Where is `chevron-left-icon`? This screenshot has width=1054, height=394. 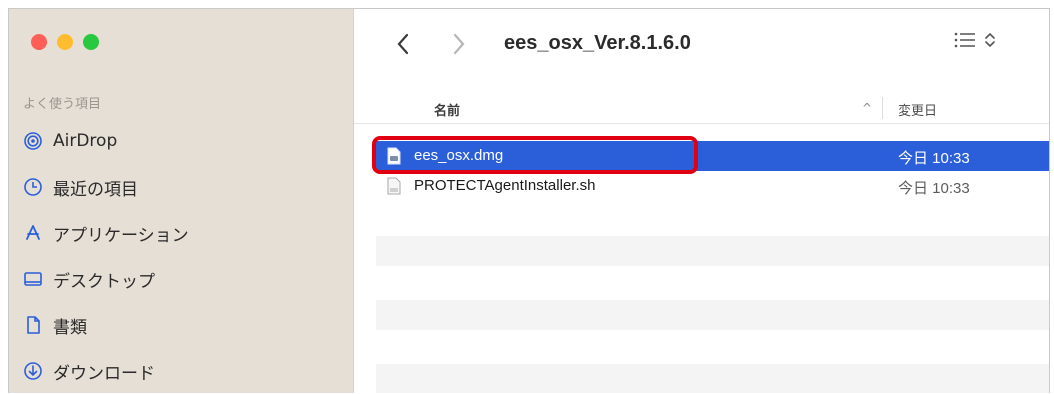 chevron-left-icon is located at coordinates (403, 44).